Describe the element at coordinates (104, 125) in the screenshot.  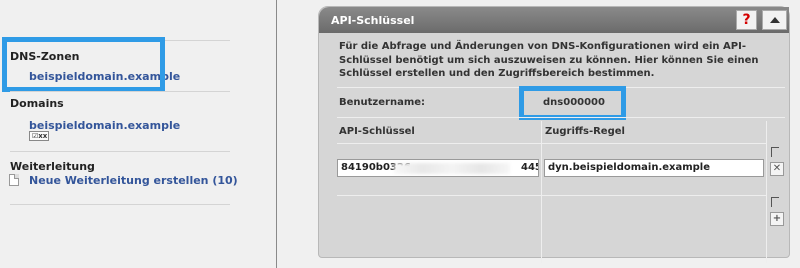
I see `domain-link: beispieldomain.example` at that location.